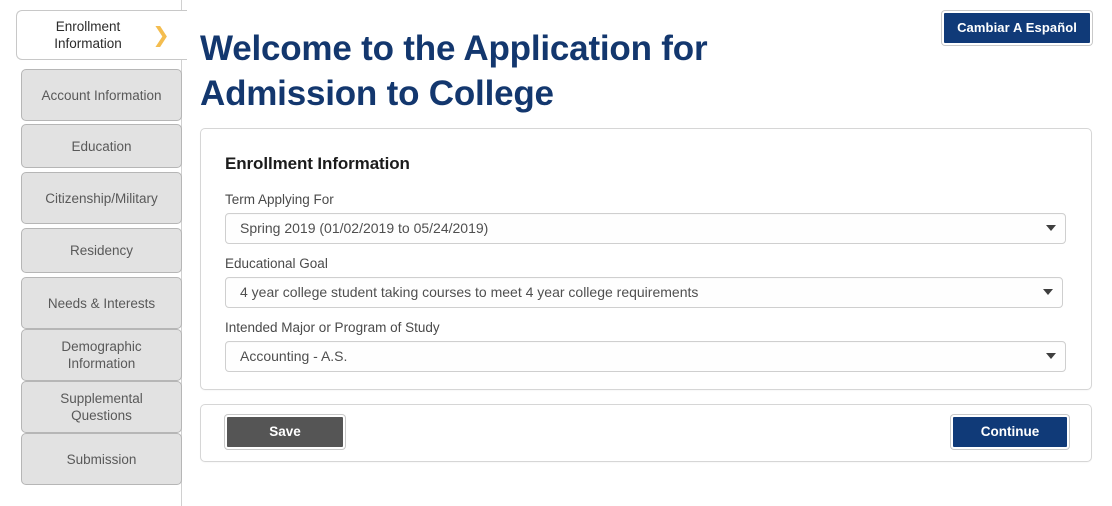 The image size is (1112, 506). I want to click on sidebar-item-submission: Submission, so click(101, 459).